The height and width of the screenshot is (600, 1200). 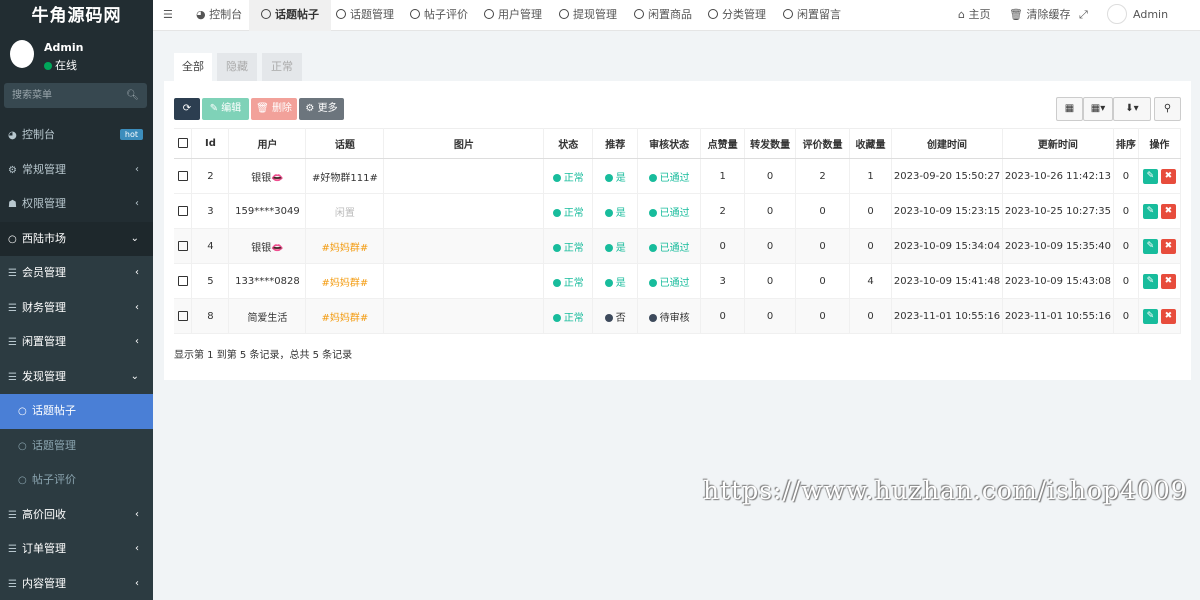 What do you see at coordinates (1167, 109) in the screenshot?
I see `search-button: ⚲` at bounding box center [1167, 109].